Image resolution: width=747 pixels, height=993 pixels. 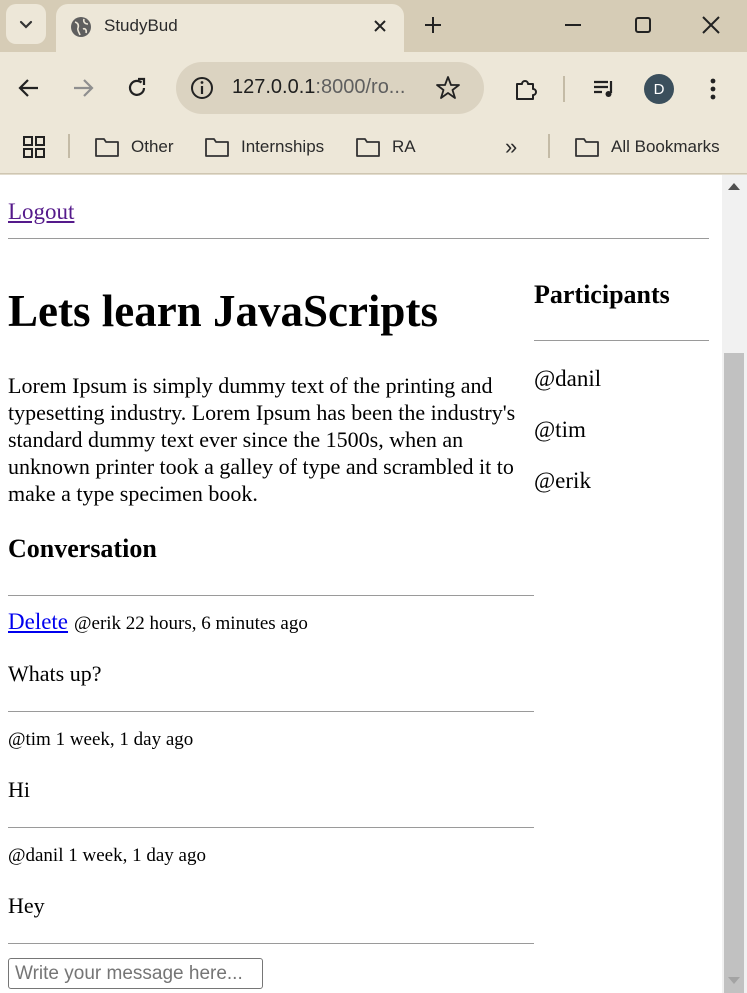 I want to click on arrow-right-icon, so click(x=84, y=88).